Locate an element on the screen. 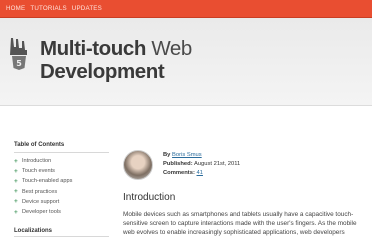  toc-item-label: Touch-enabled apps is located at coordinates (47, 181).